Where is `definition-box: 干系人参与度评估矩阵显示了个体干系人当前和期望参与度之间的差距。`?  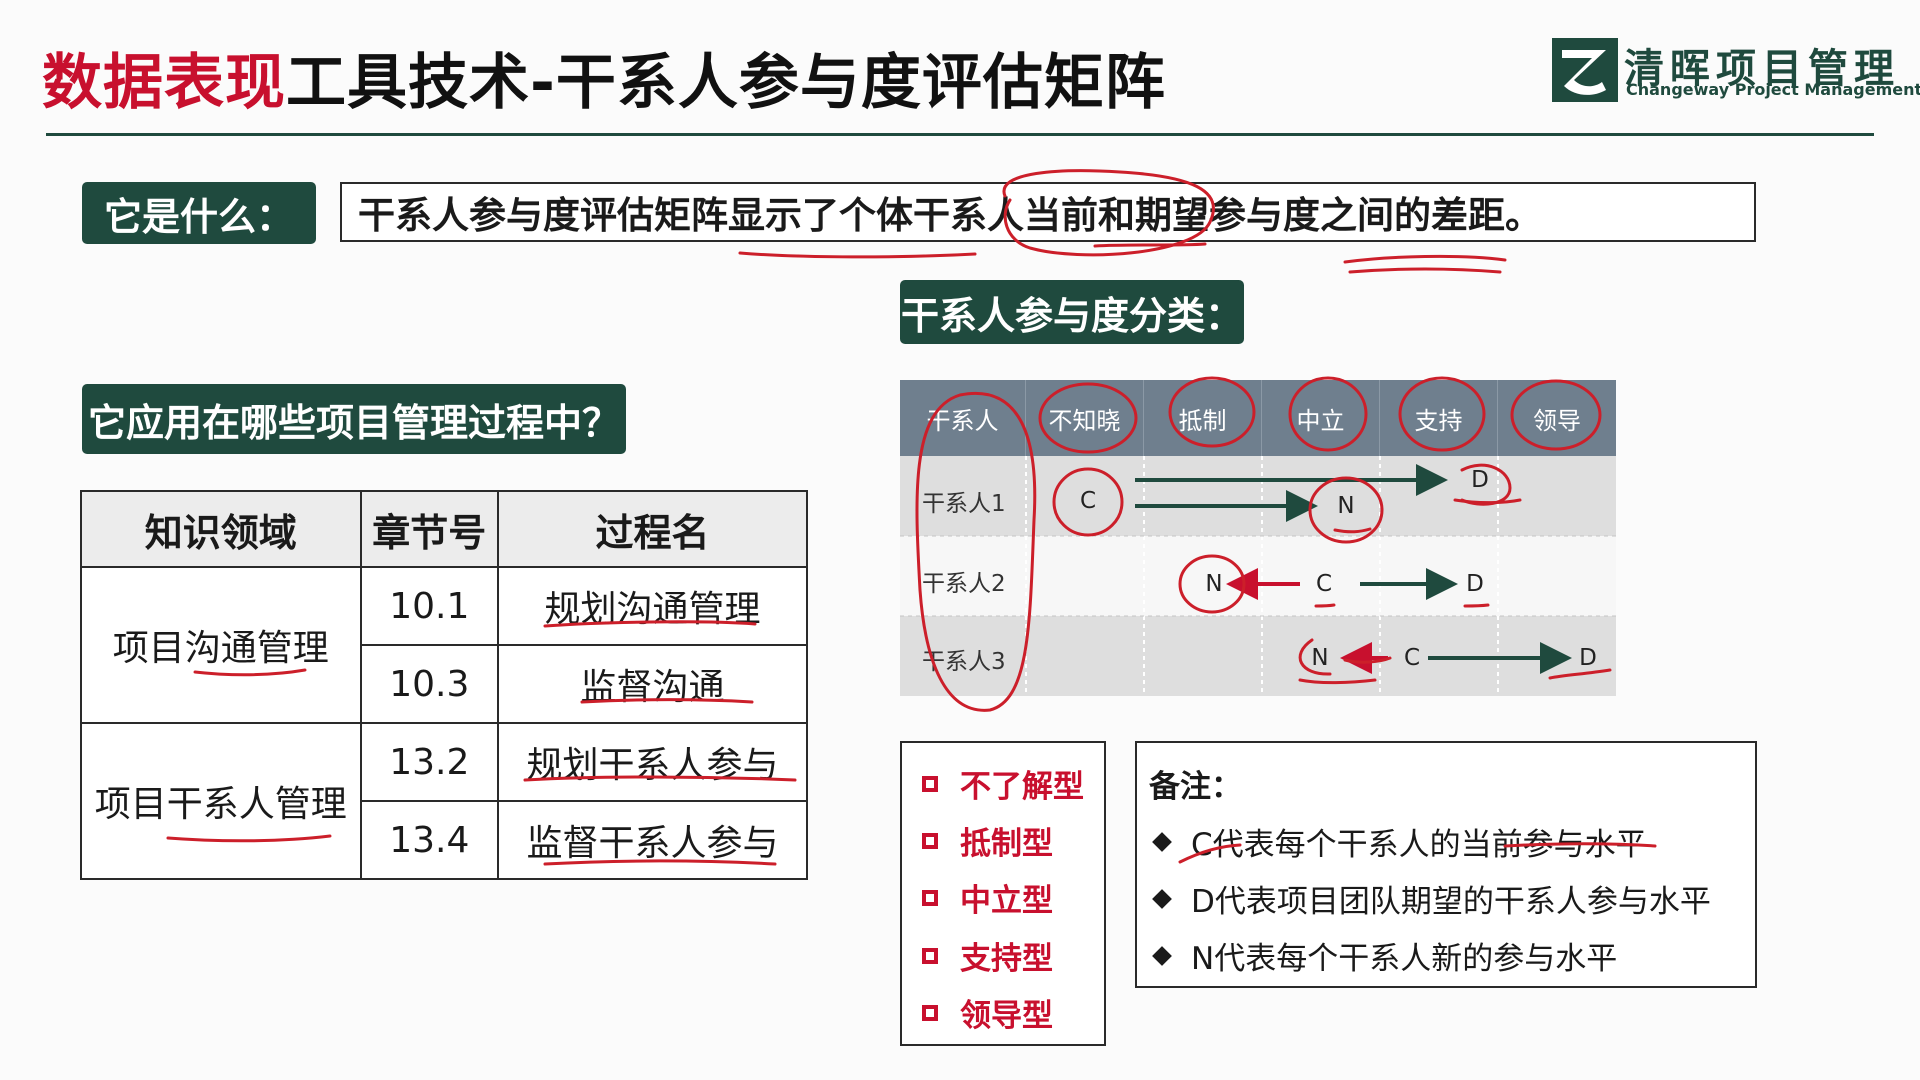
definition-box: 干系人参与度评估矩阵显示了个体干系人当前和期望参与度之间的差距。 is located at coordinates (1048, 212).